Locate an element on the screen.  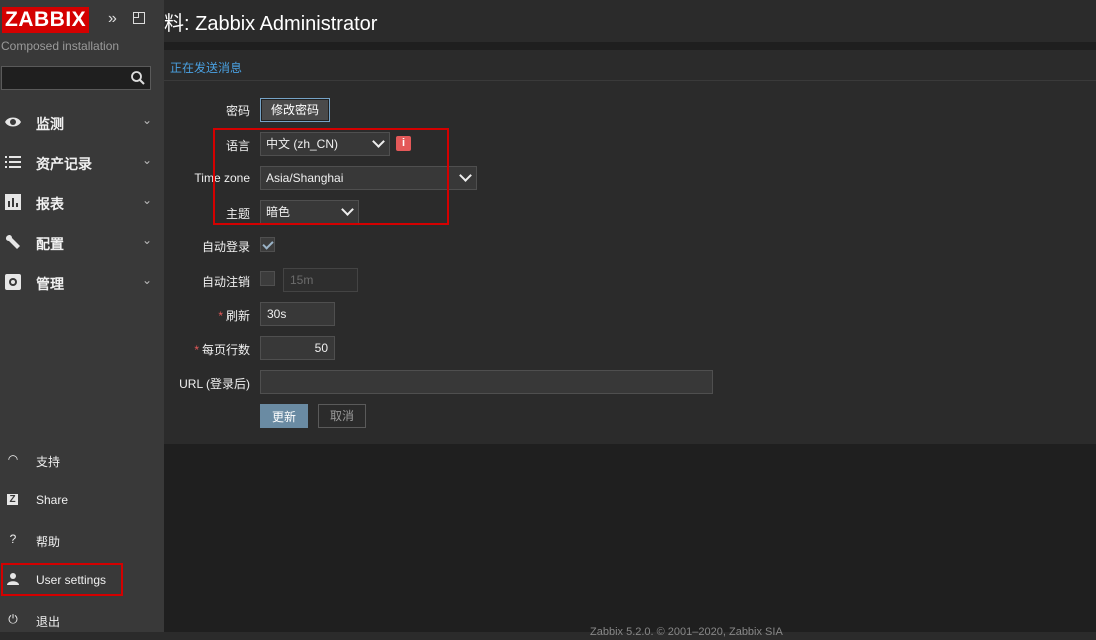
change-password-button: 修改密码 is located at coordinates (295, 110).